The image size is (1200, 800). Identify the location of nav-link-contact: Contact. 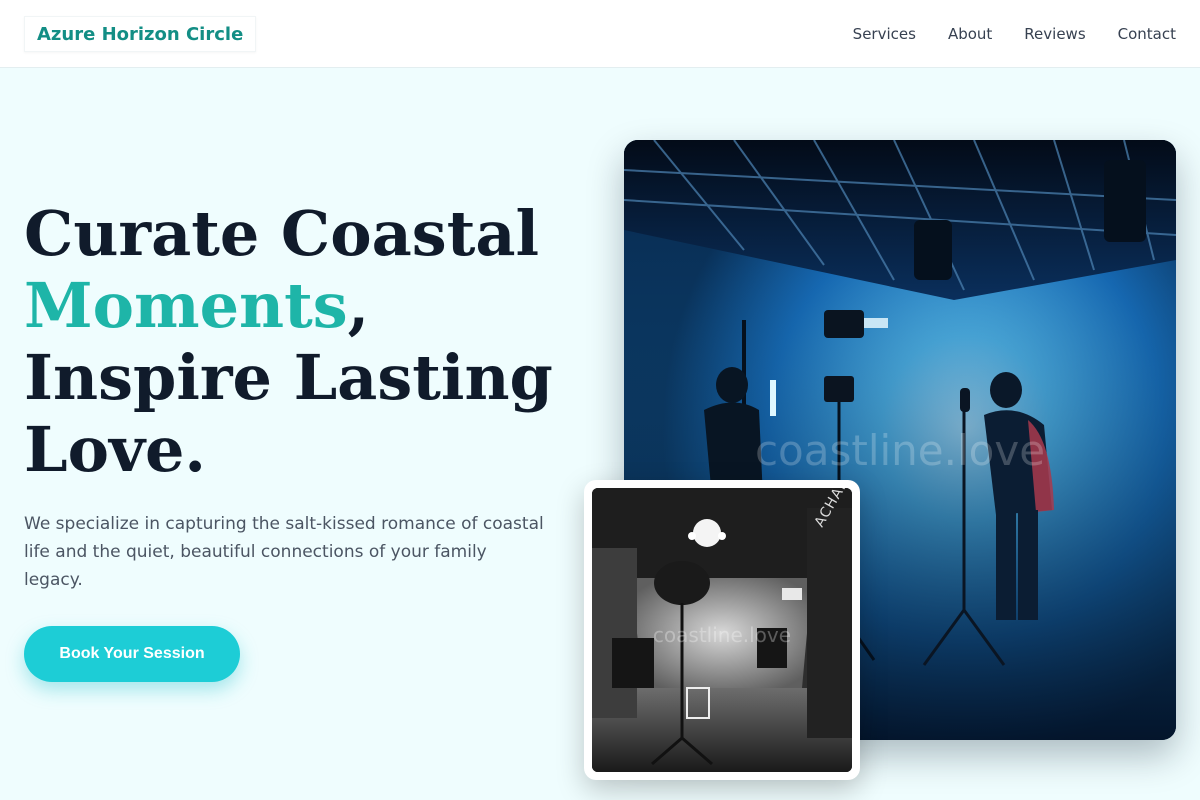
(1147, 34).